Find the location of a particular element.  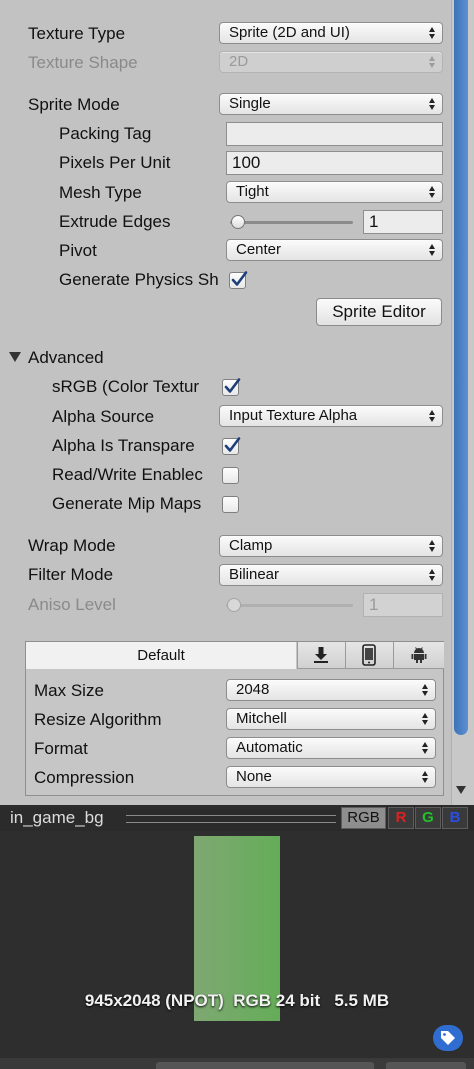

wrap-mode-value: Clamp is located at coordinates (251, 545).